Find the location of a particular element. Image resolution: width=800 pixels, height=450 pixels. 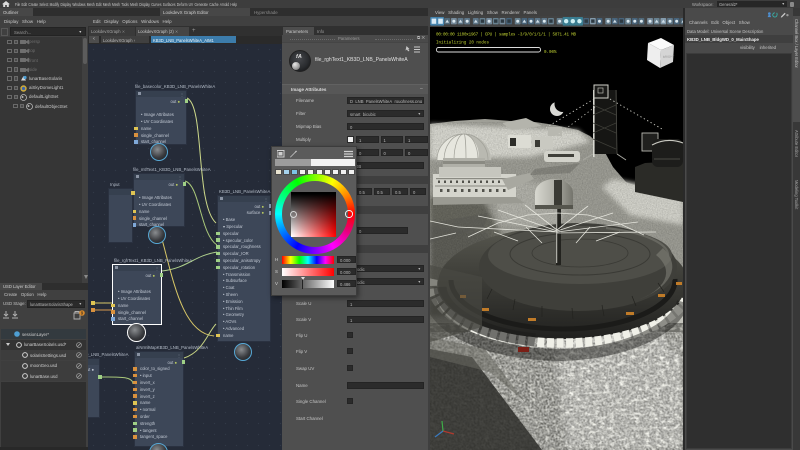

svg-text: Initializing 20 nodes is located at coordinates (462, 43).